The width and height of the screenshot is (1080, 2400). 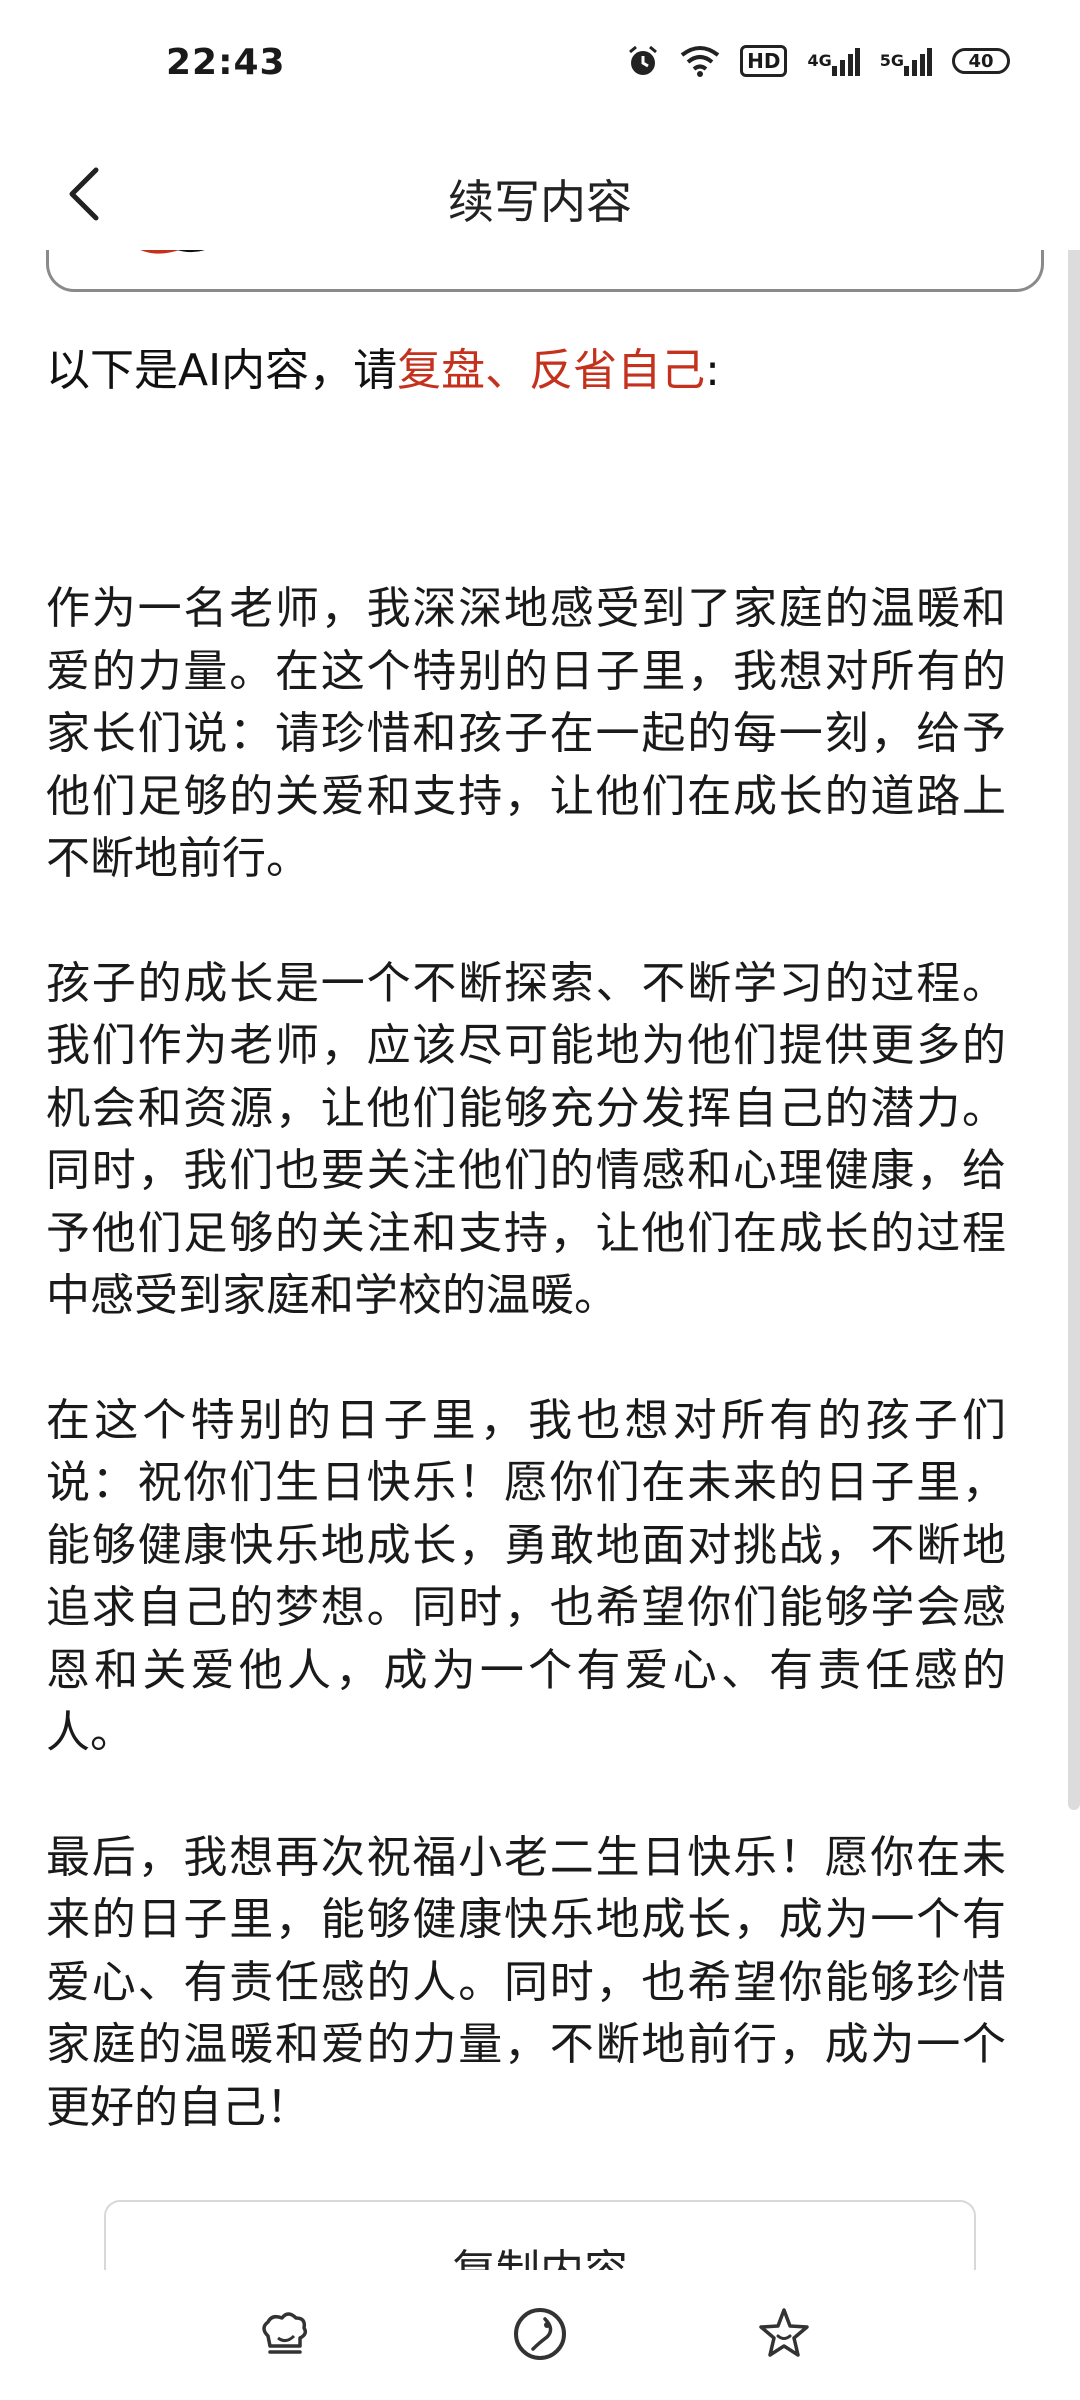 I want to click on nav-item-explore, so click(x=540, y=2334).